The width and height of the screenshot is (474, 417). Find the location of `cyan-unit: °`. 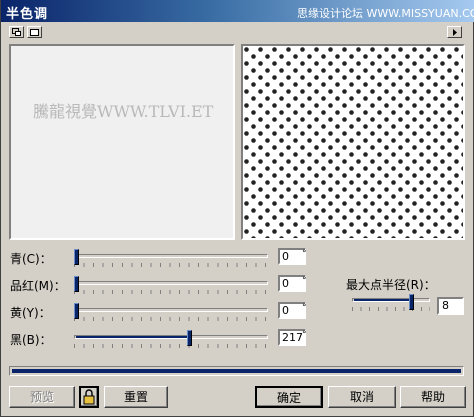

cyan-unit: ° is located at coordinates (304, 254).